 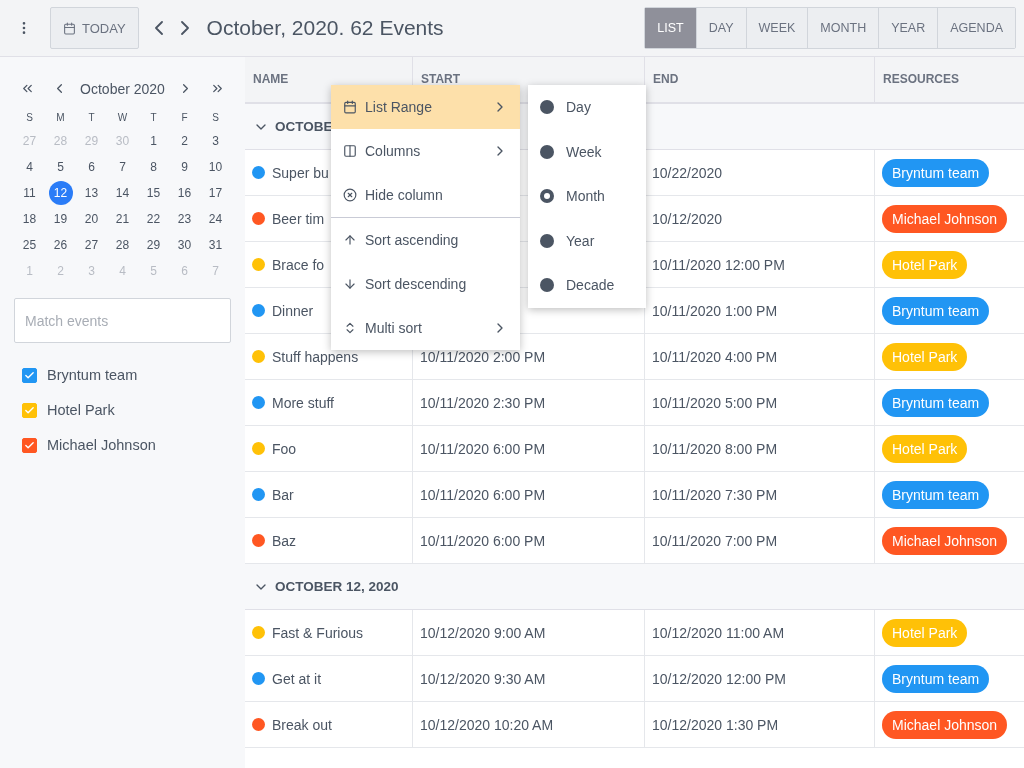 What do you see at coordinates (298, 264) in the screenshot?
I see `event-name: Brace fo` at bounding box center [298, 264].